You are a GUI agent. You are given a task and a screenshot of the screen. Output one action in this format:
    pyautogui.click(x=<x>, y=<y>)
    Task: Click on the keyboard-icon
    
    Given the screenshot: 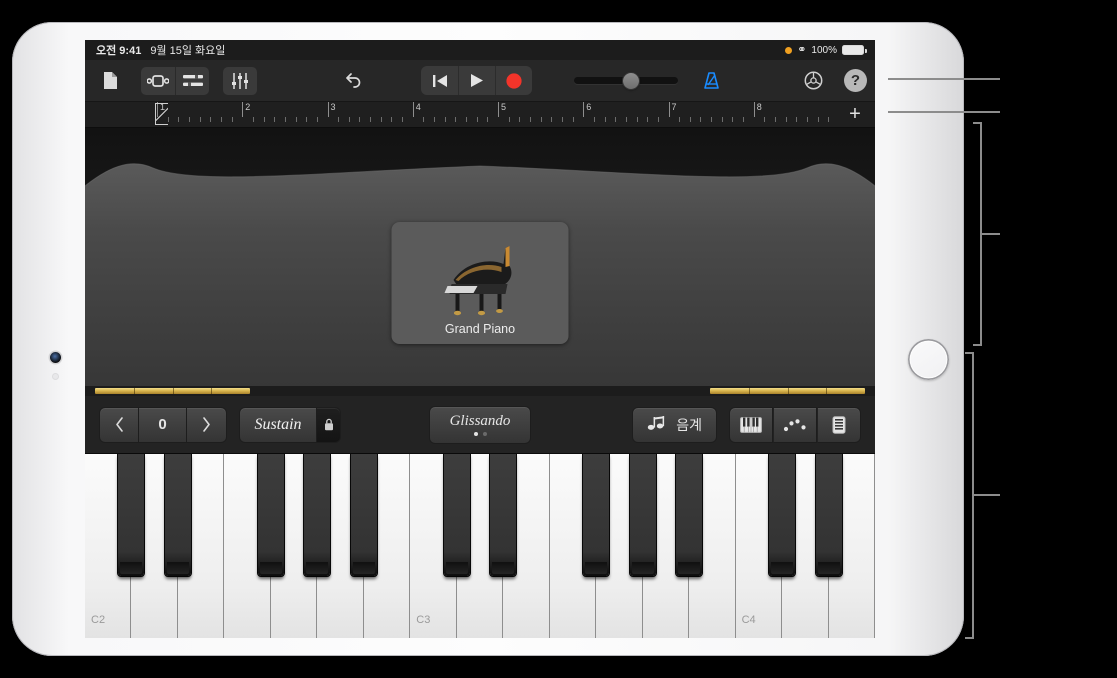 What is the action you would take?
    pyautogui.click(x=751, y=424)
    